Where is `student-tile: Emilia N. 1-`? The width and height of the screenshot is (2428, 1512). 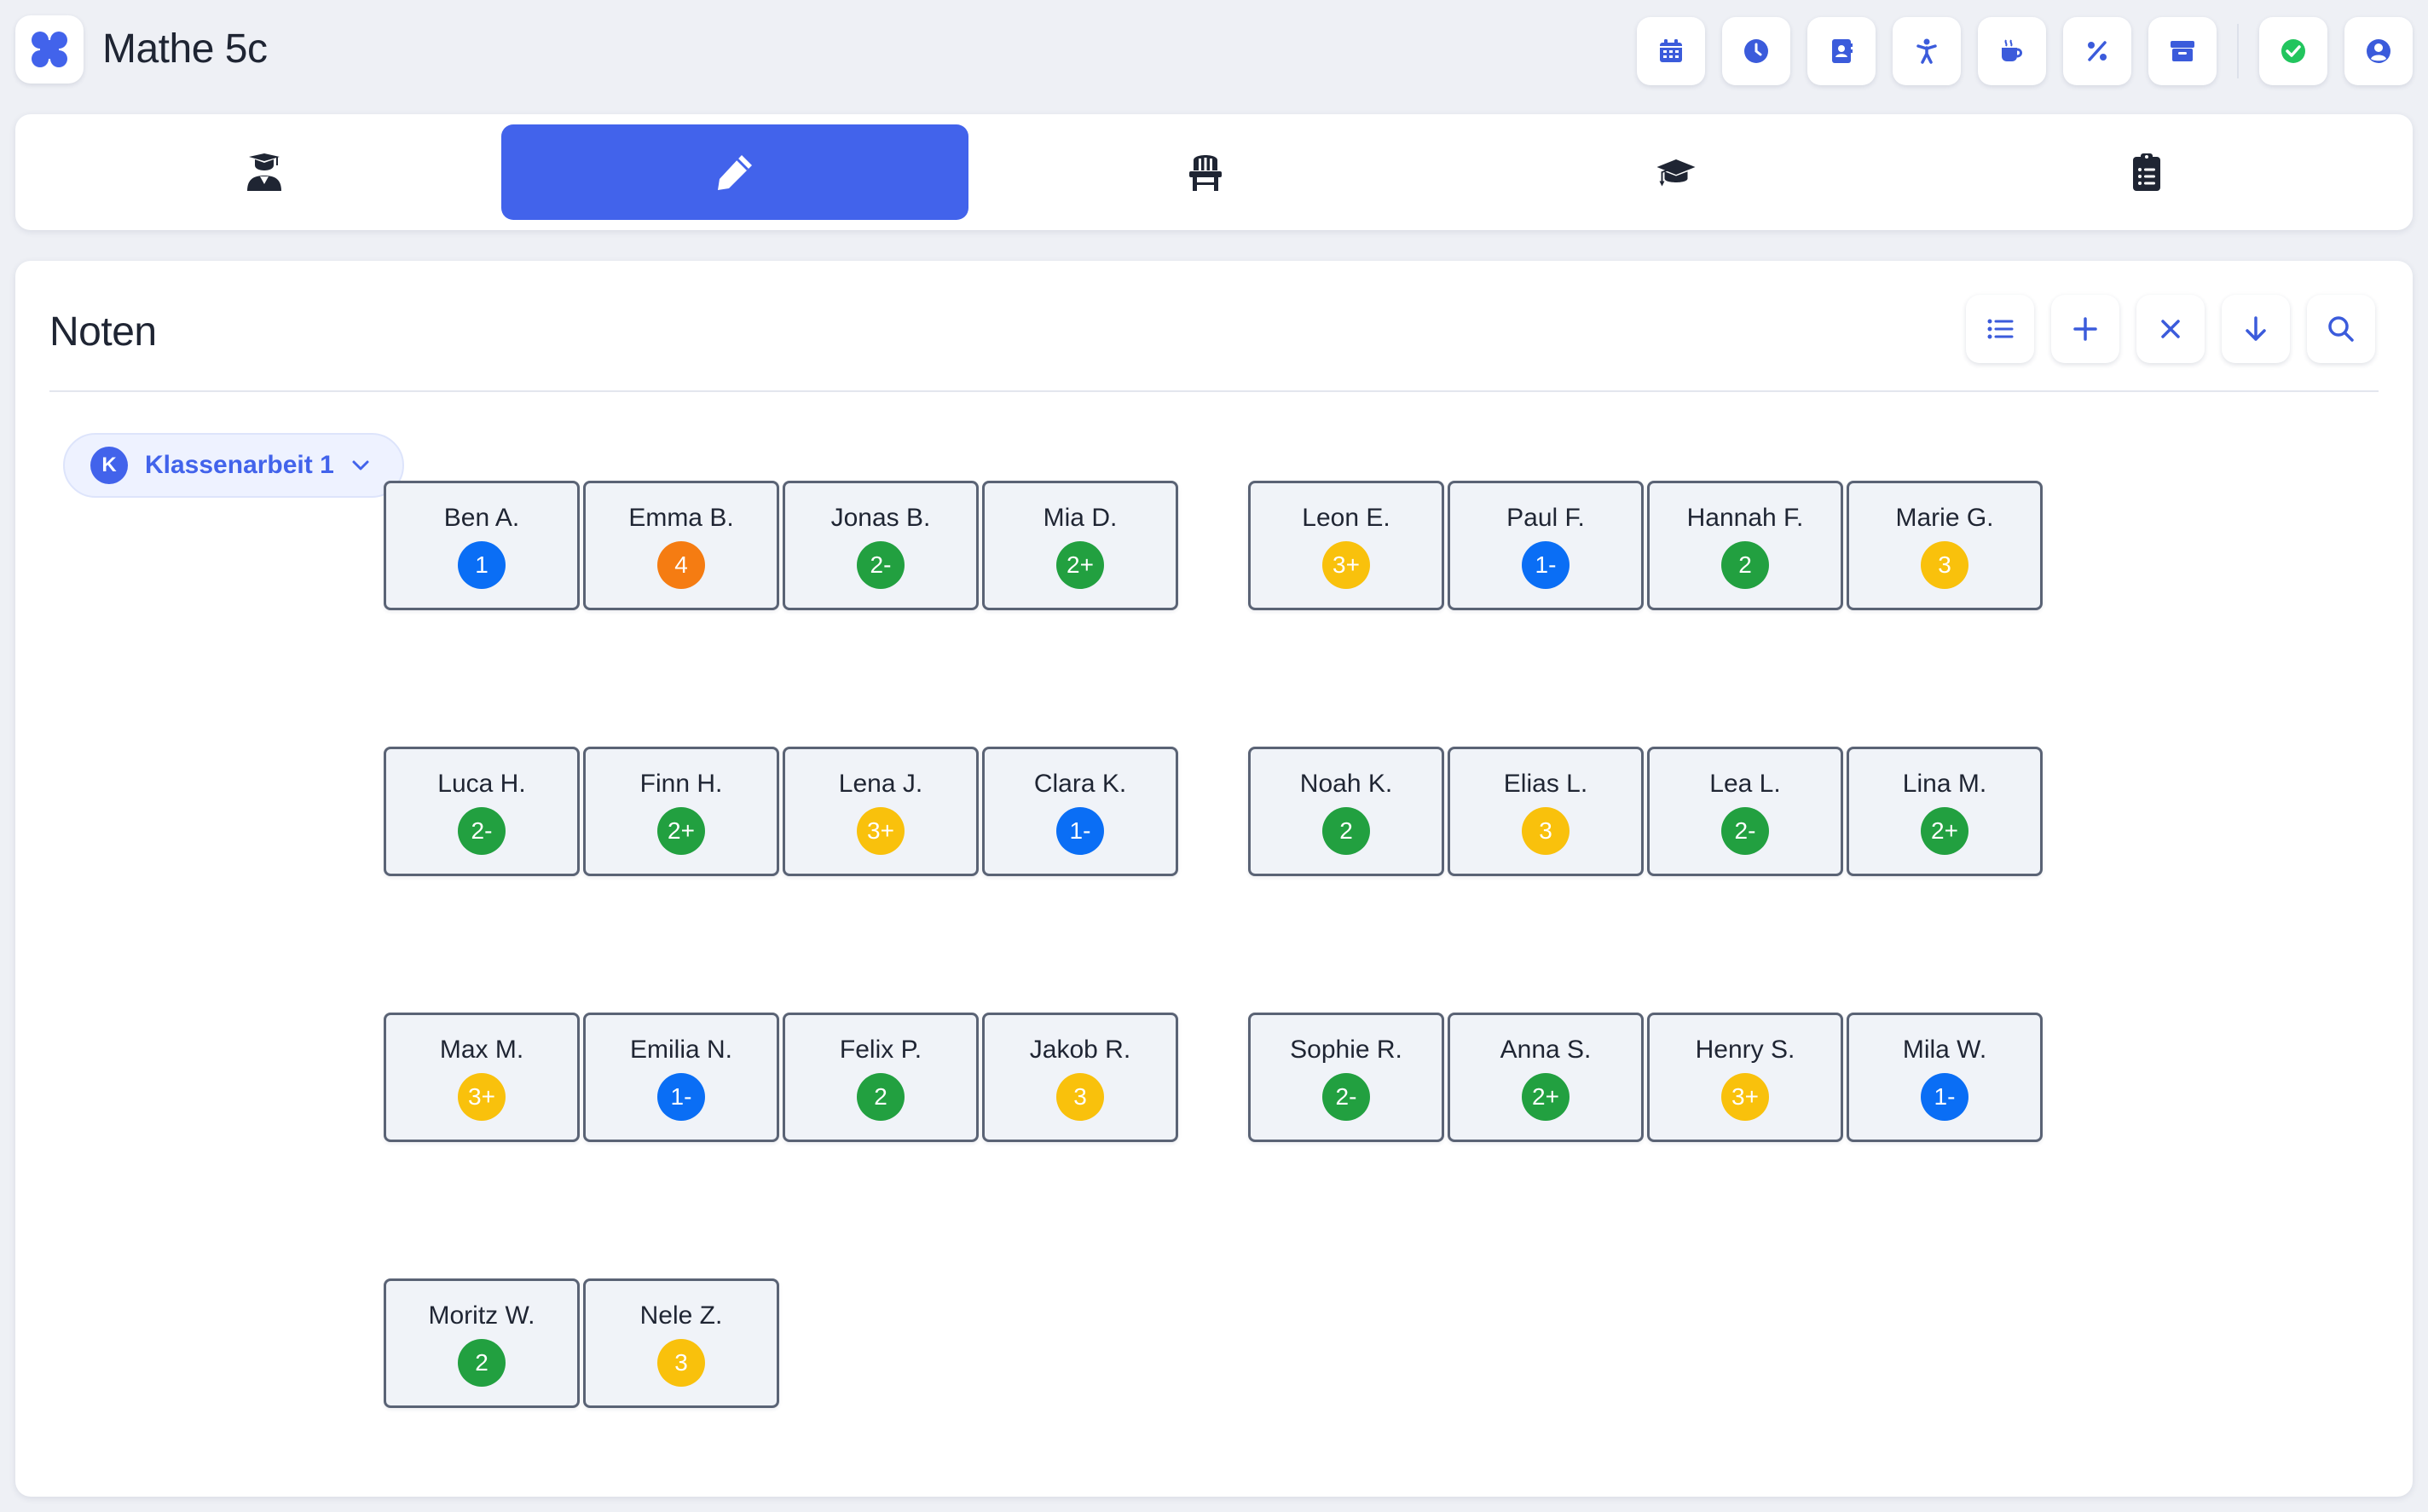
student-tile: Emilia N. 1- is located at coordinates (681, 1077).